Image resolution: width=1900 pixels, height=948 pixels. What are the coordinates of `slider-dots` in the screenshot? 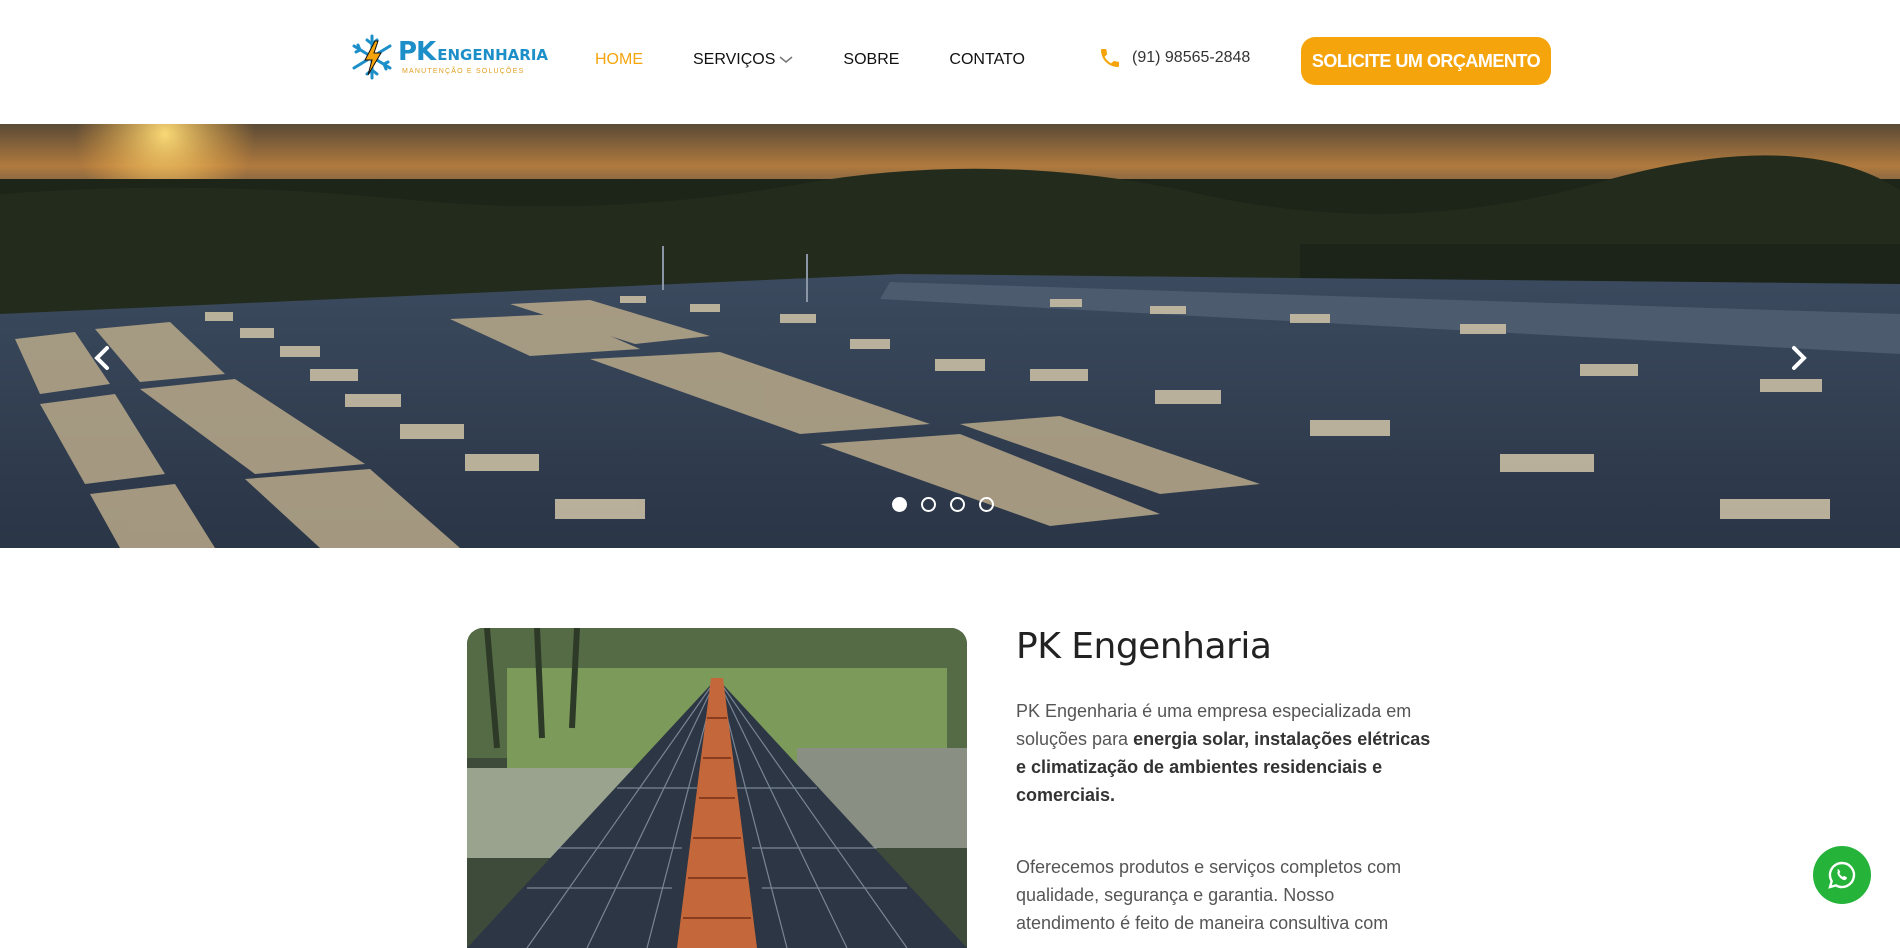 It's located at (950, 504).